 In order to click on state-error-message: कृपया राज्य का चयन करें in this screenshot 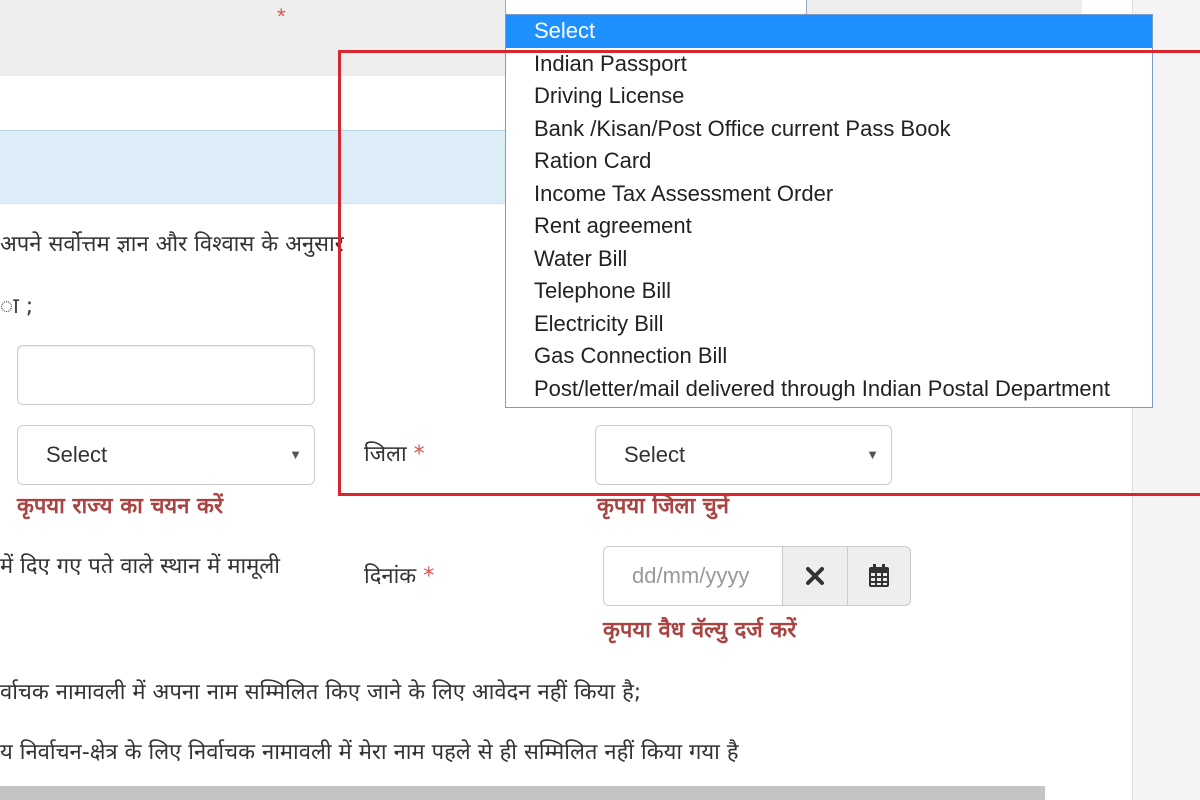, I will do `click(120, 506)`.